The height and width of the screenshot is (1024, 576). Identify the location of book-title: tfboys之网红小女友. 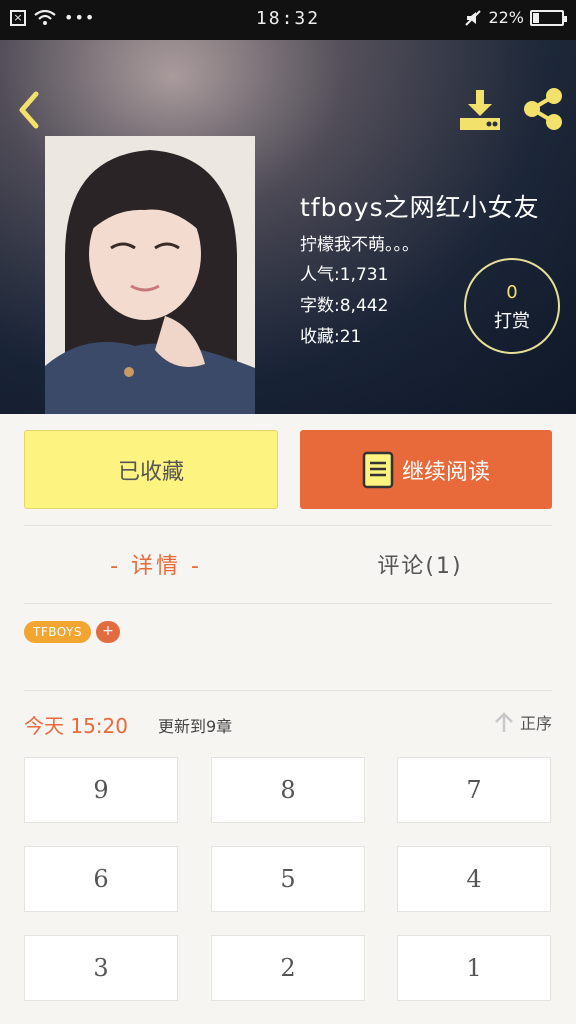
(420, 207).